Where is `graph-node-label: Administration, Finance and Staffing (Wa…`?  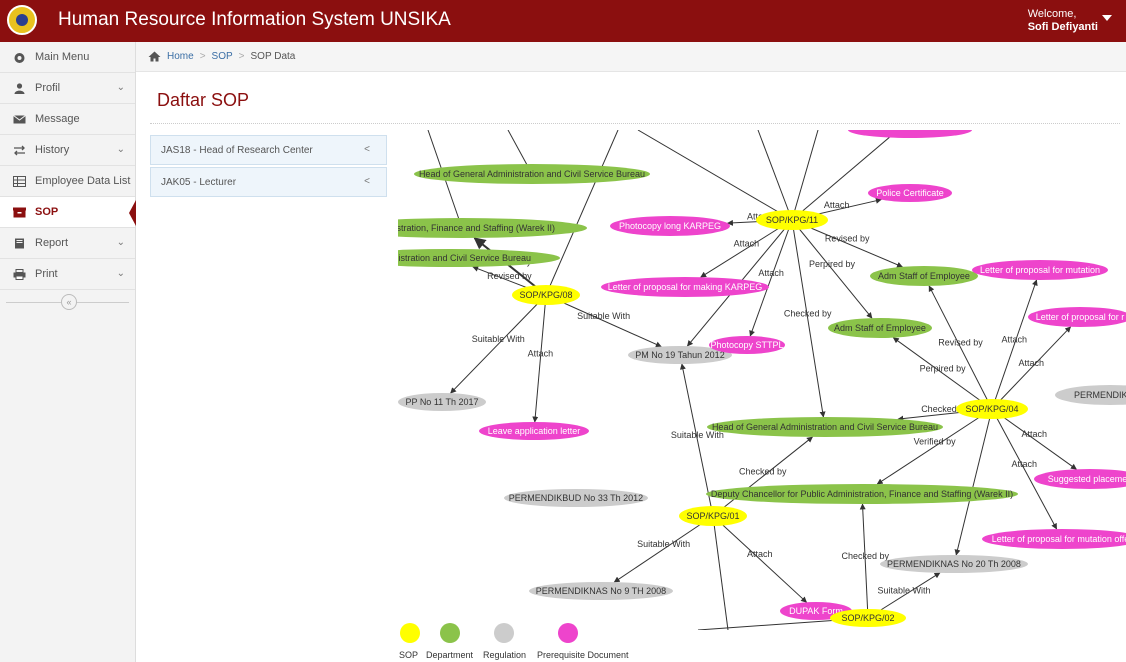
graph-node-label: Administration, Finance and Staffing (Wa… is located at coordinates (476, 228).